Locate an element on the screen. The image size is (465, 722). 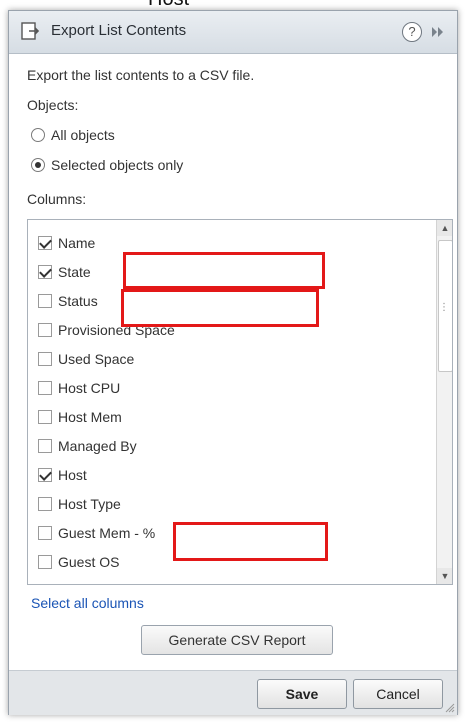
column-label: Guest OS is located at coordinates (89, 562).